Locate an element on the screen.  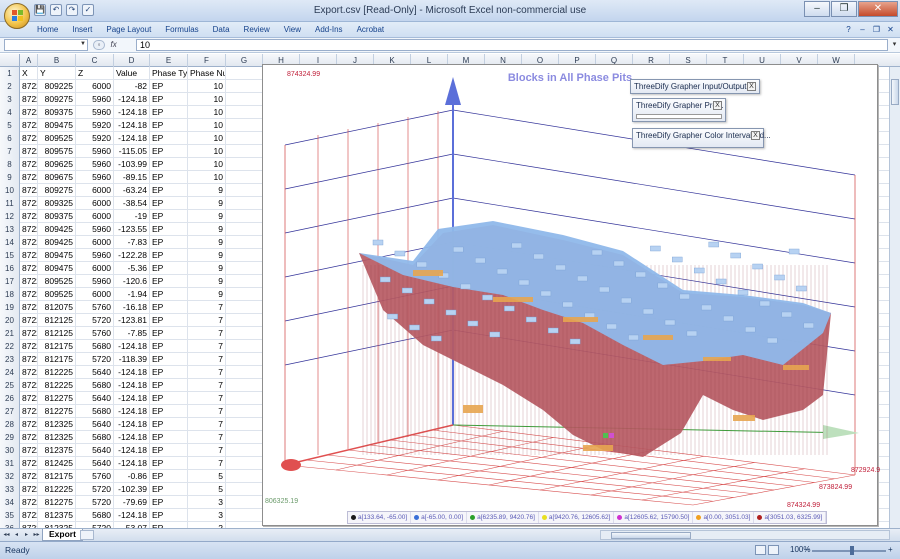
tab-home: Home is located at coordinates (47, 30).